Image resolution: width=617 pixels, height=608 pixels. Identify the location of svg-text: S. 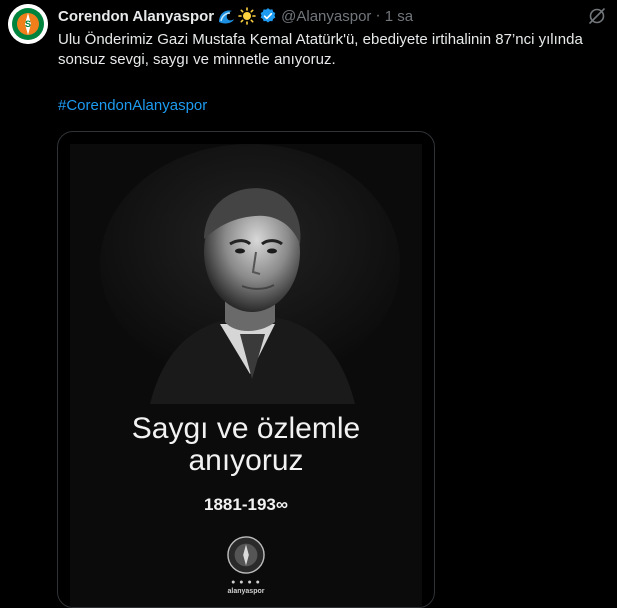
(28, 24).